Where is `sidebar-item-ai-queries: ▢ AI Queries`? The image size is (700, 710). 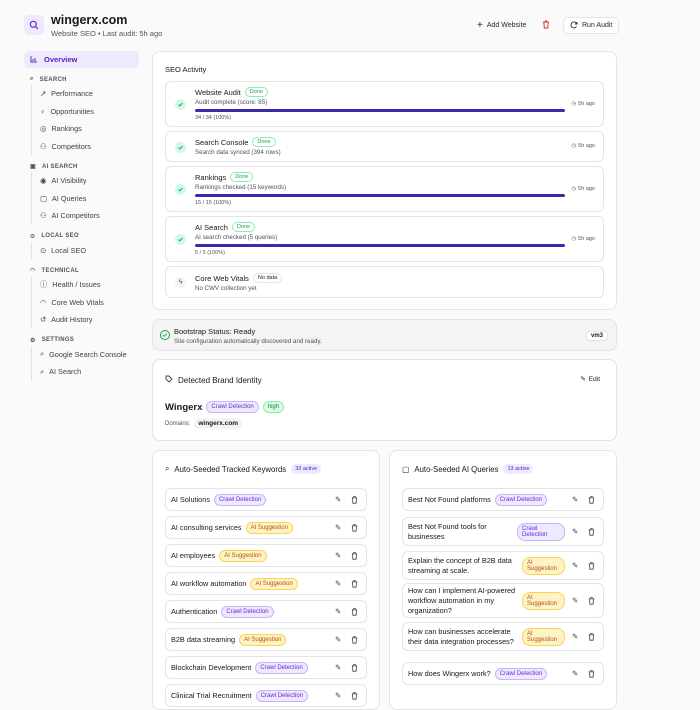 sidebar-item-ai-queries: ▢ AI Queries is located at coordinates (89, 199).